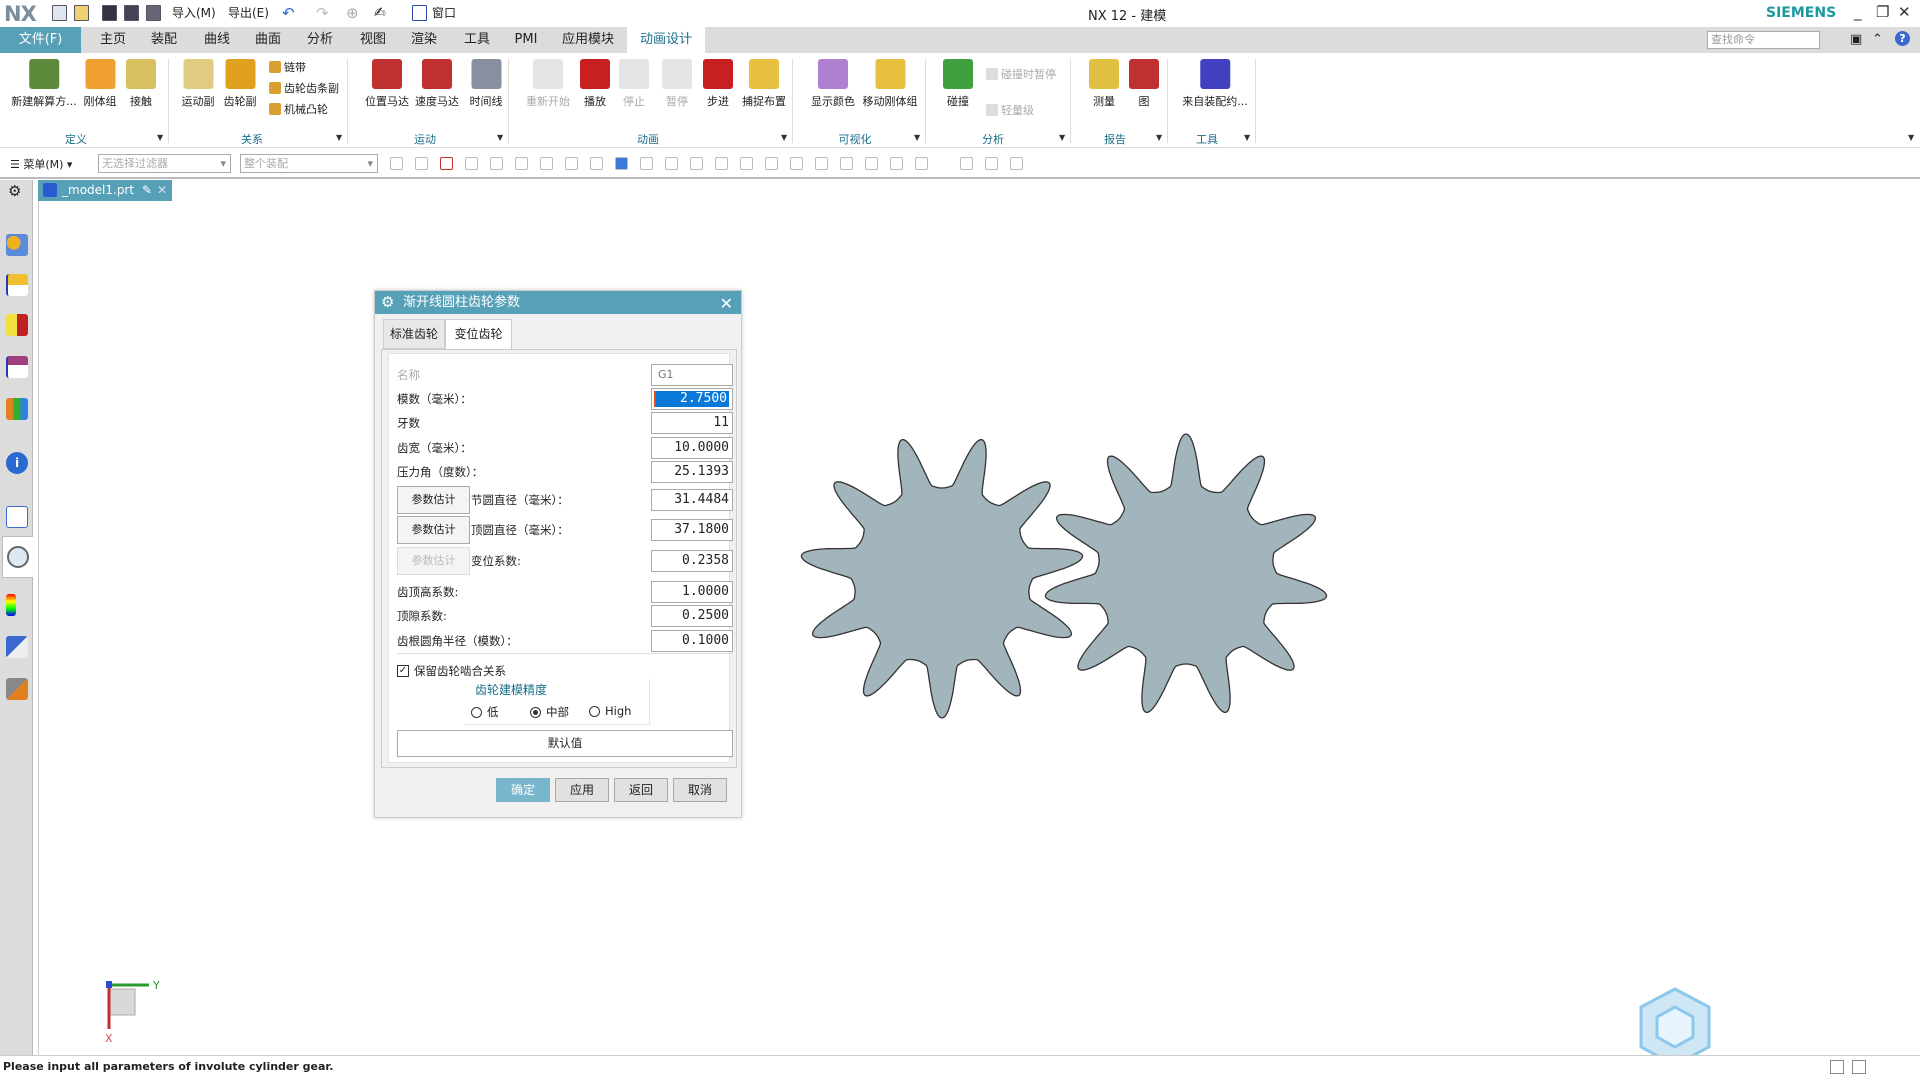 The width and height of the screenshot is (1920, 1080). I want to click on precision-radio-option: 低, so click(485, 712).